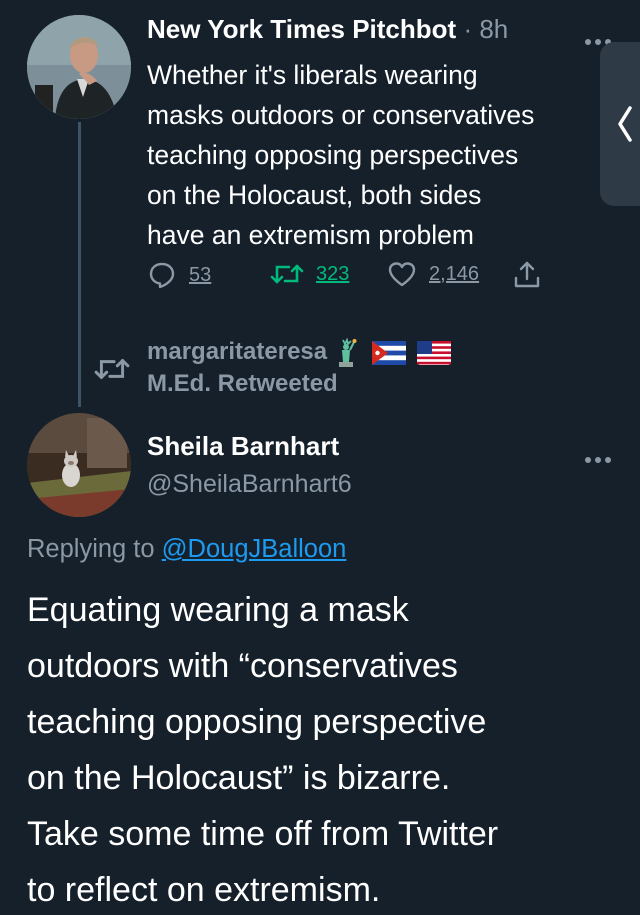 This screenshot has height=915, width=640. I want to click on replying-to-label: Replying to, so click(91, 549).